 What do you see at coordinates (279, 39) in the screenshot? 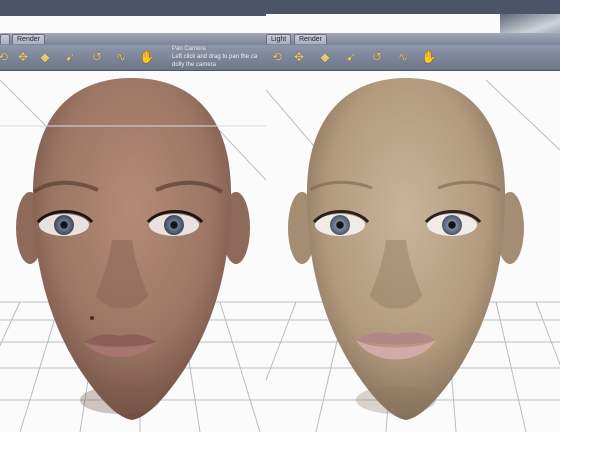
I see `tab-light: Light` at bounding box center [279, 39].